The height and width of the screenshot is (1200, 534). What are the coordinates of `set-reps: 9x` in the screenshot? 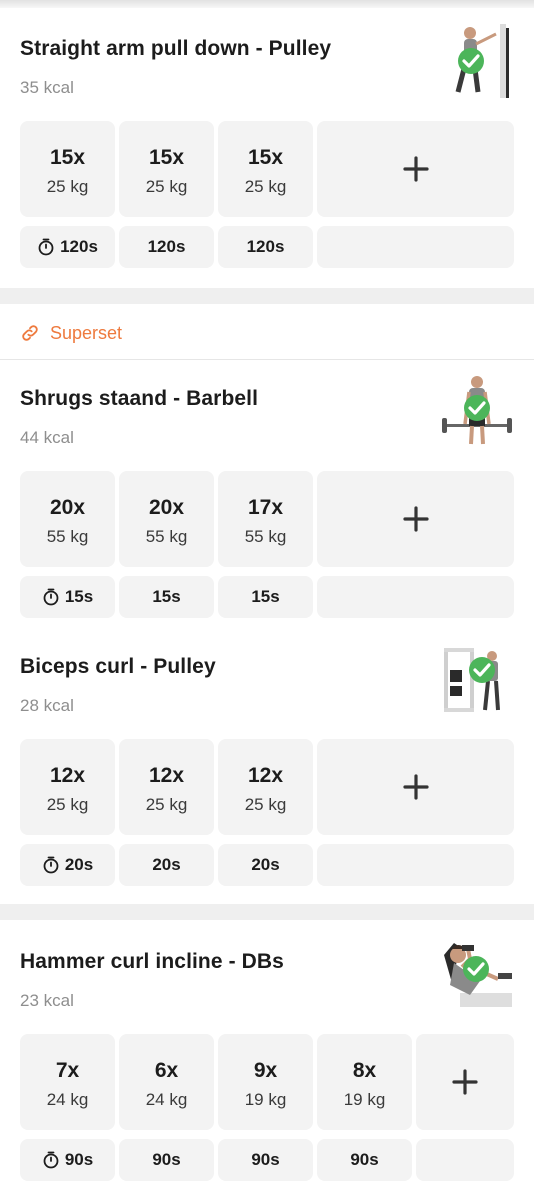 It's located at (265, 1070).